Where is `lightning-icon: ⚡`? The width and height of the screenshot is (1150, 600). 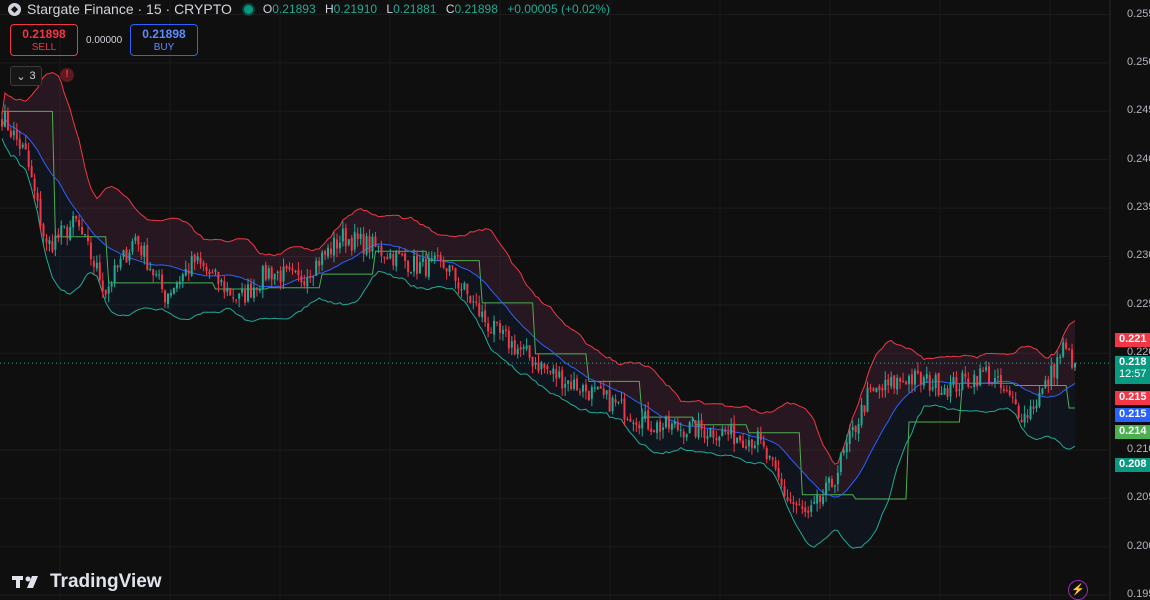
lightning-icon: ⚡ is located at coordinates (1078, 590).